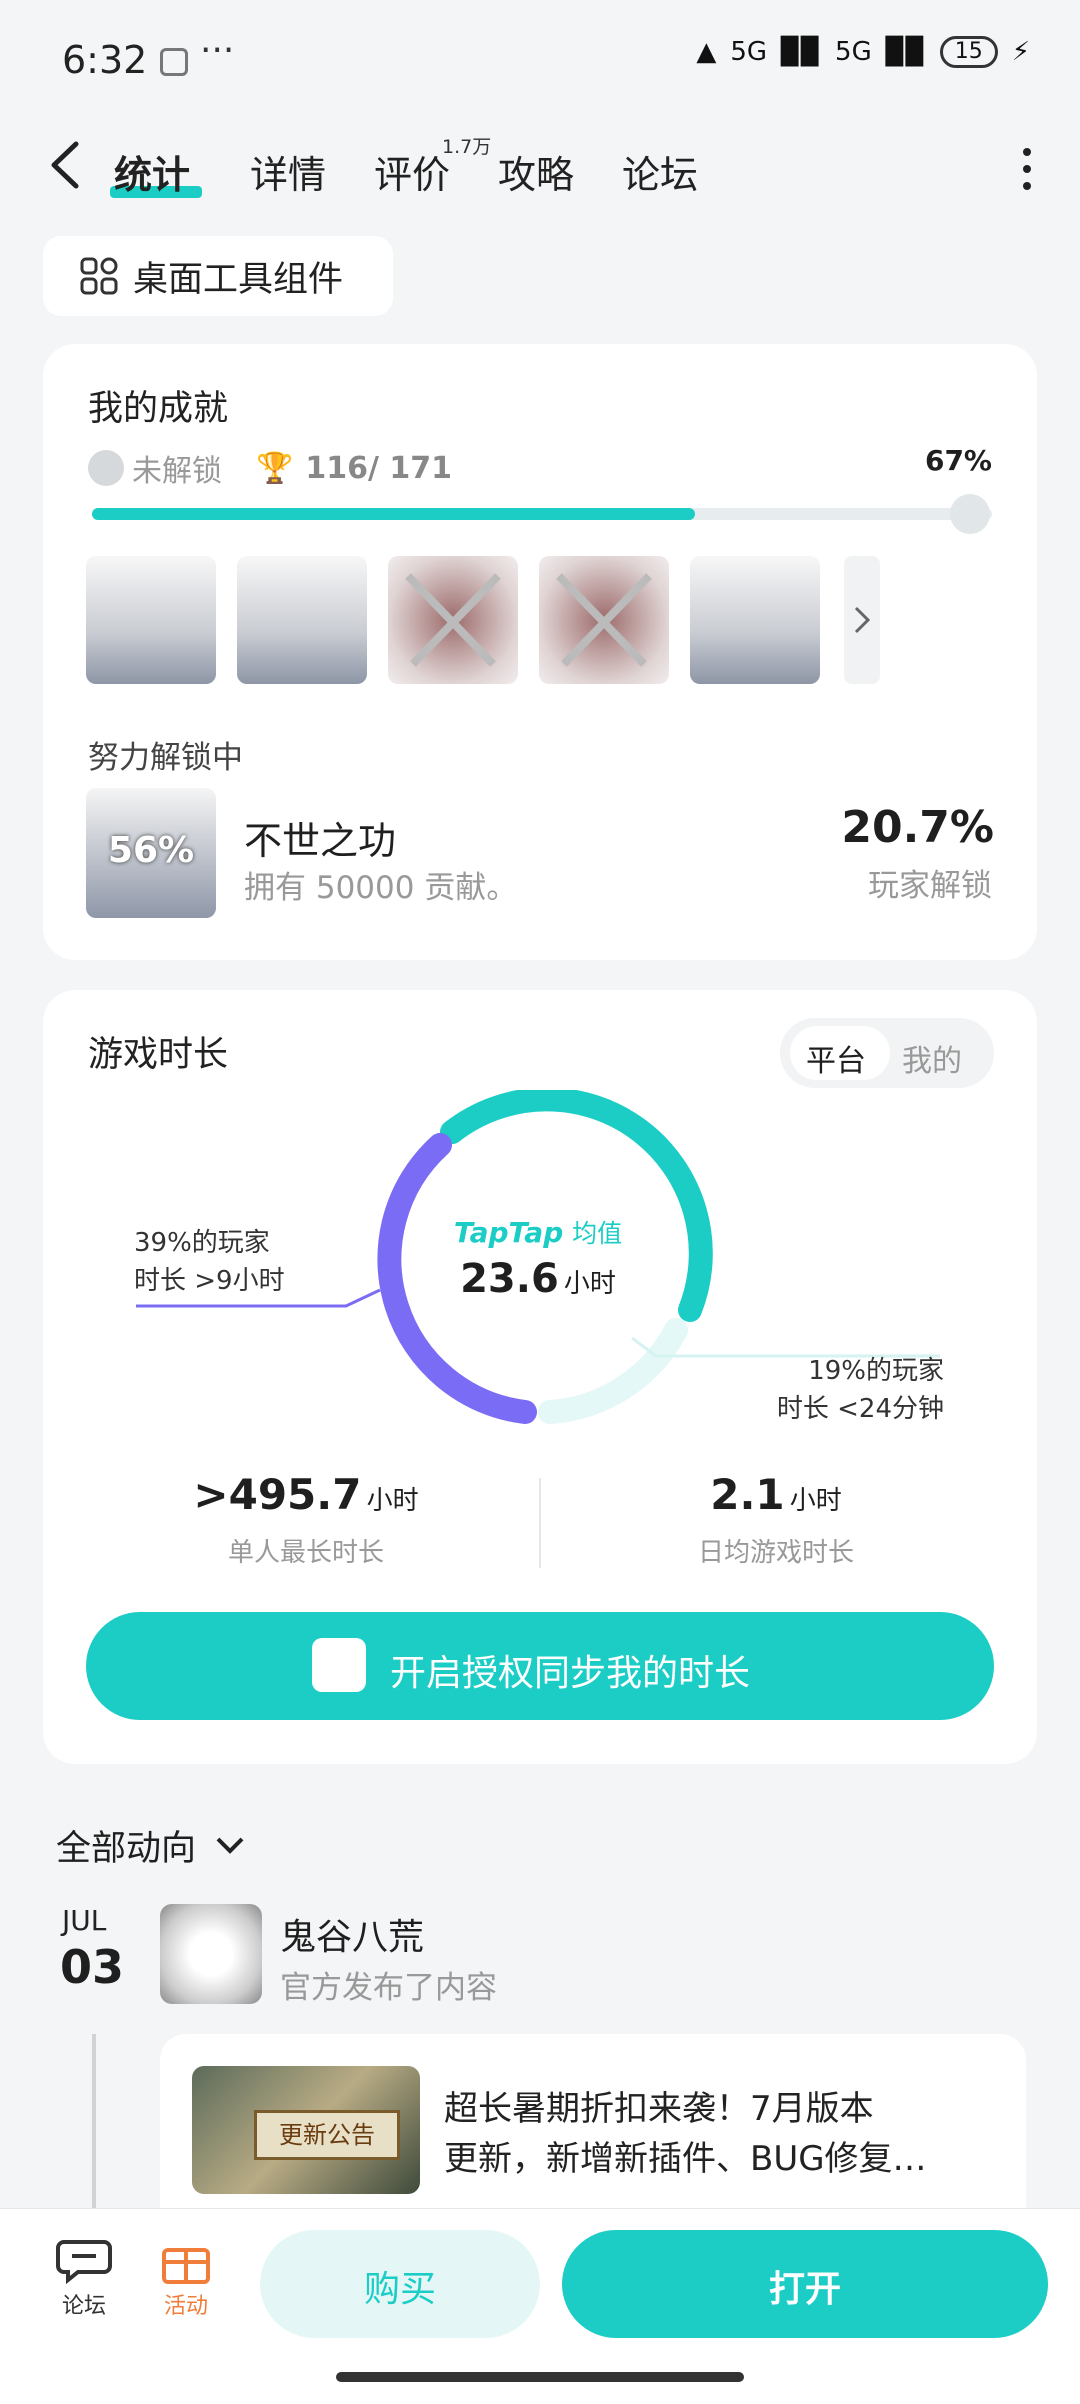 This screenshot has width=1080, height=2404. I want to click on max-playtime-stat: >495.7 小时, so click(306, 1494).